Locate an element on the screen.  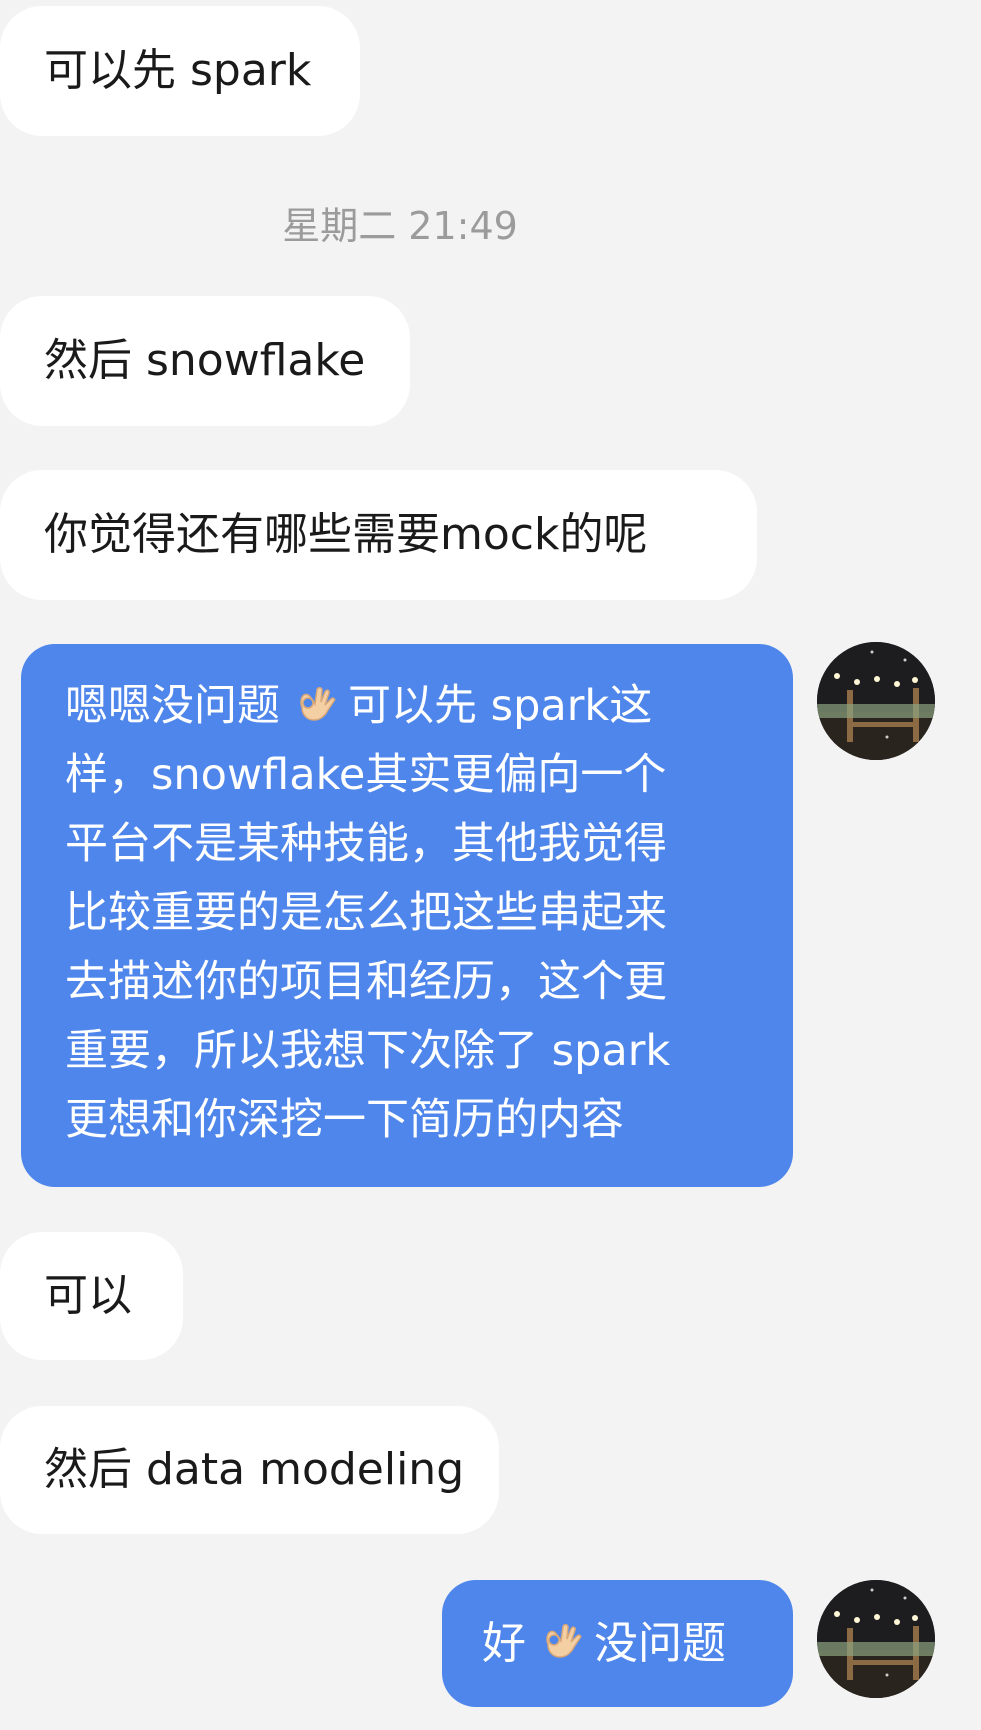
message-text: 可以先 spark这 is located at coordinates (500, 706).